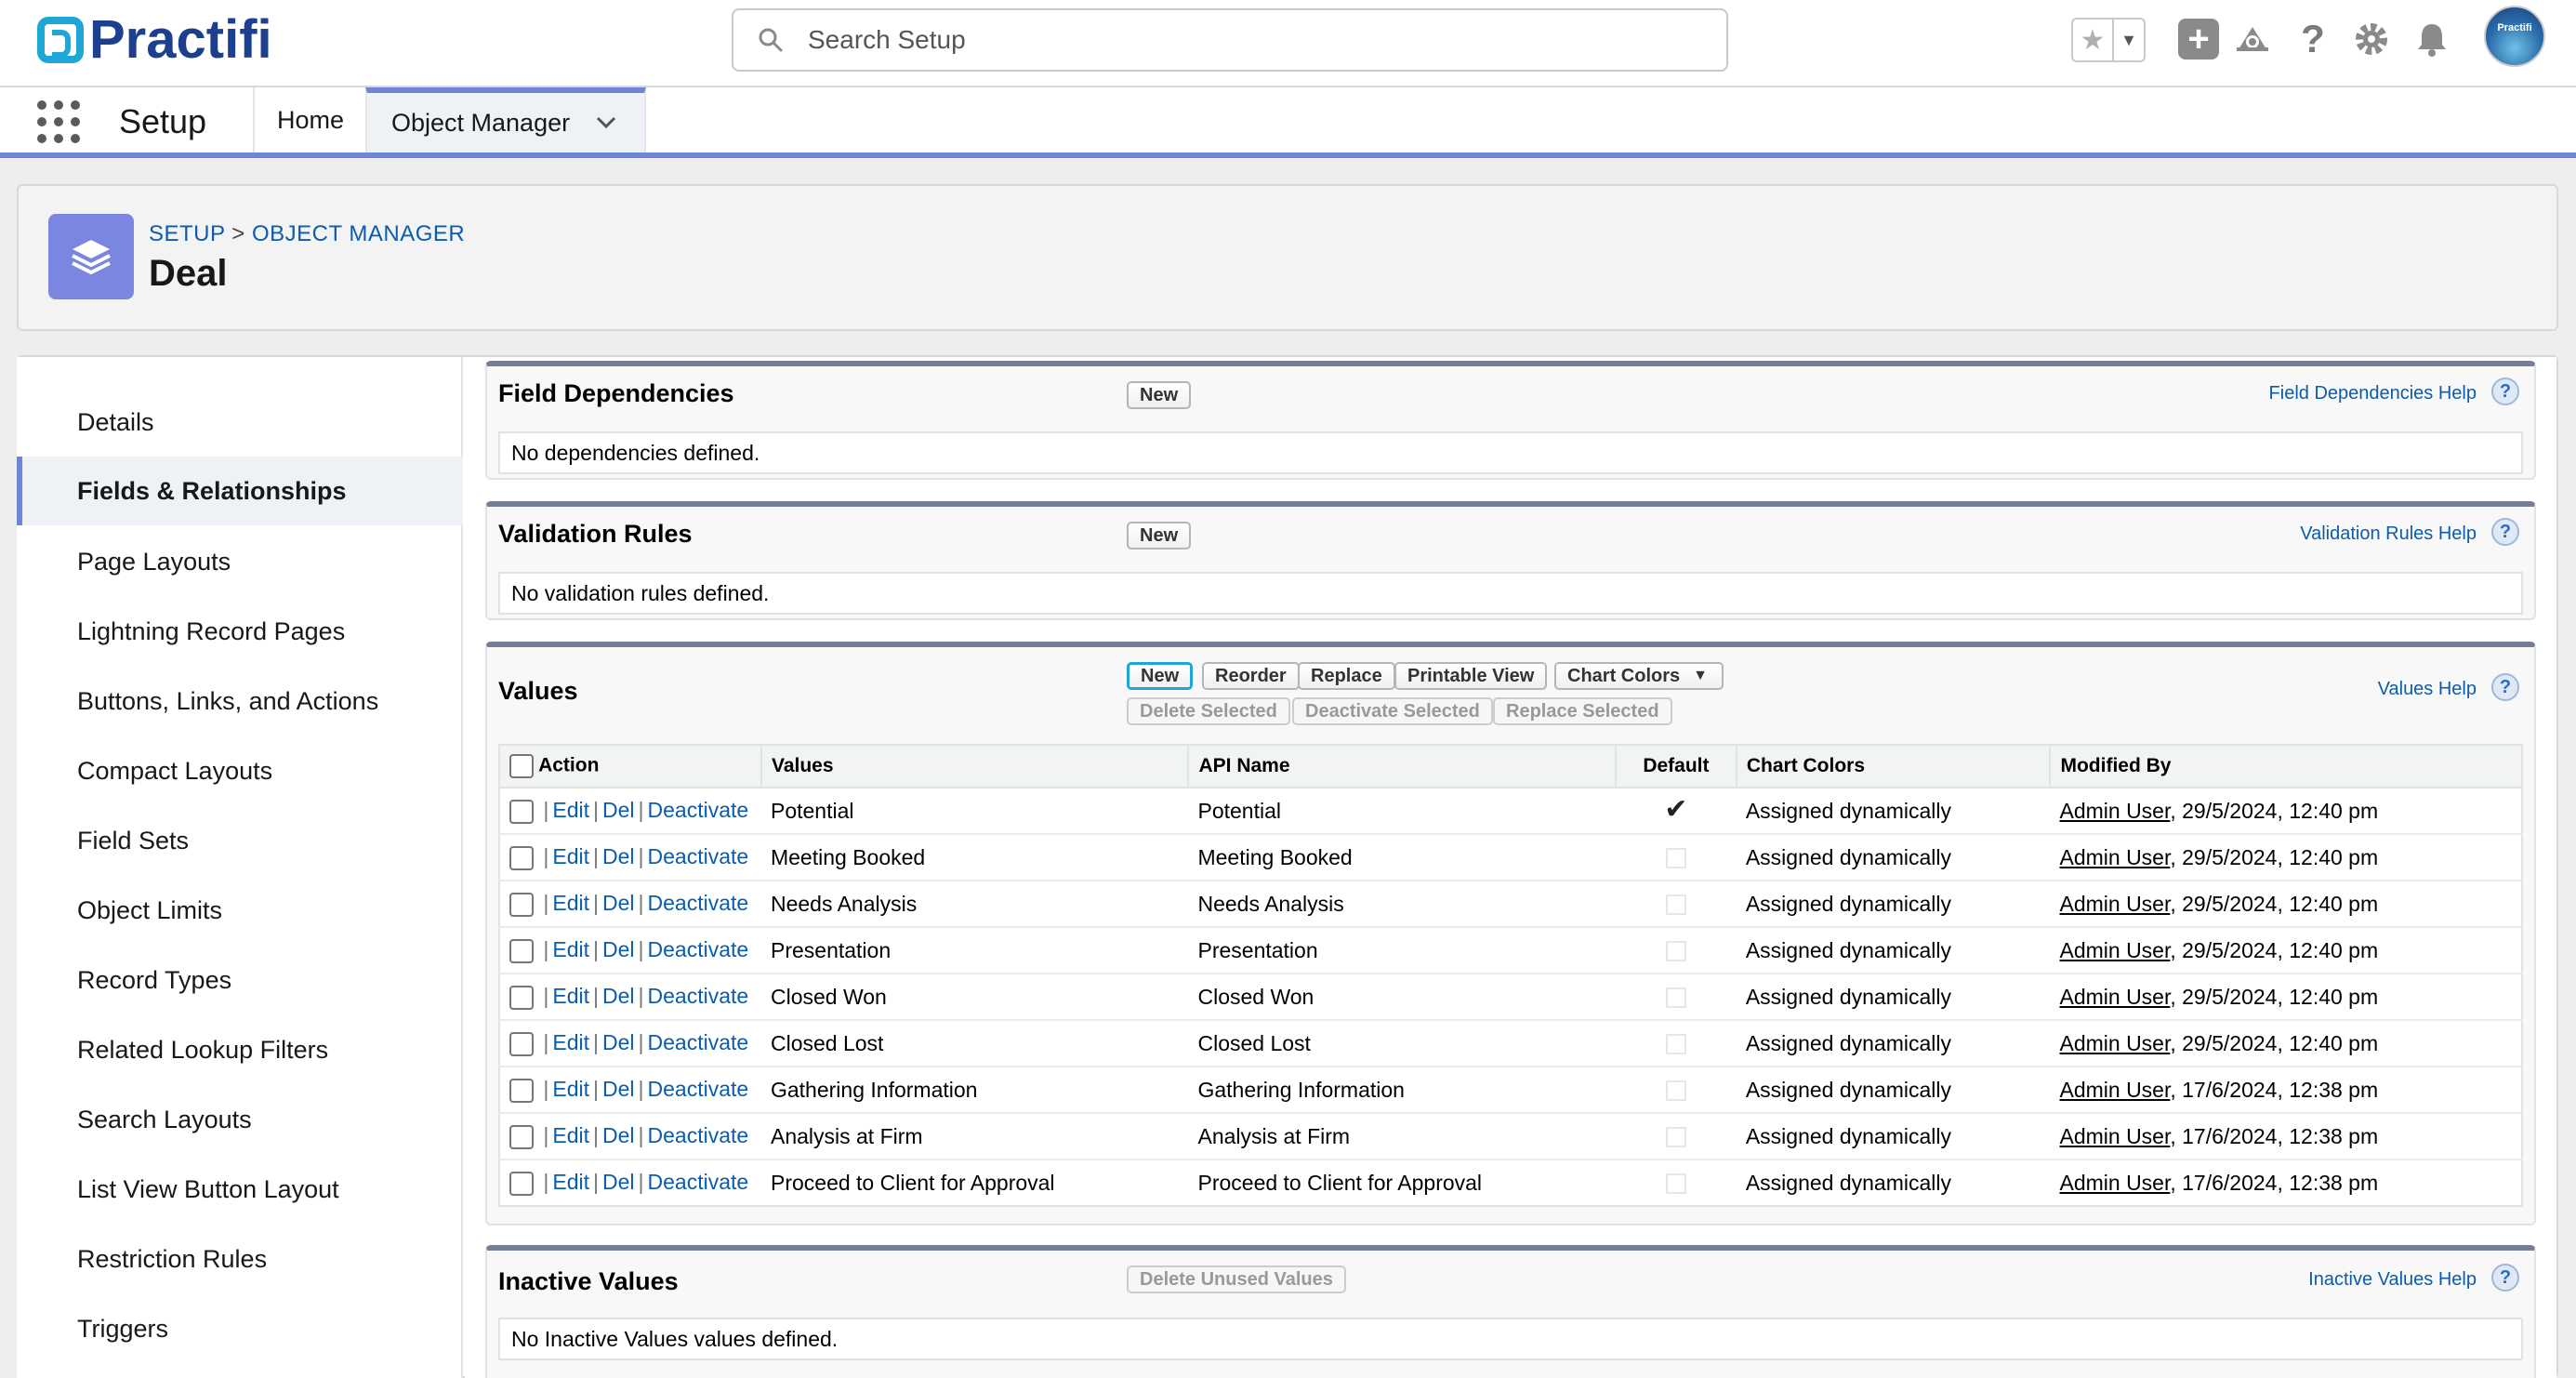 Image resolution: width=2576 pixels, height=1378 pixels. I want to click on sidebar-item-list-view-button-layout: List View Button Layout, so click(240, 1189).